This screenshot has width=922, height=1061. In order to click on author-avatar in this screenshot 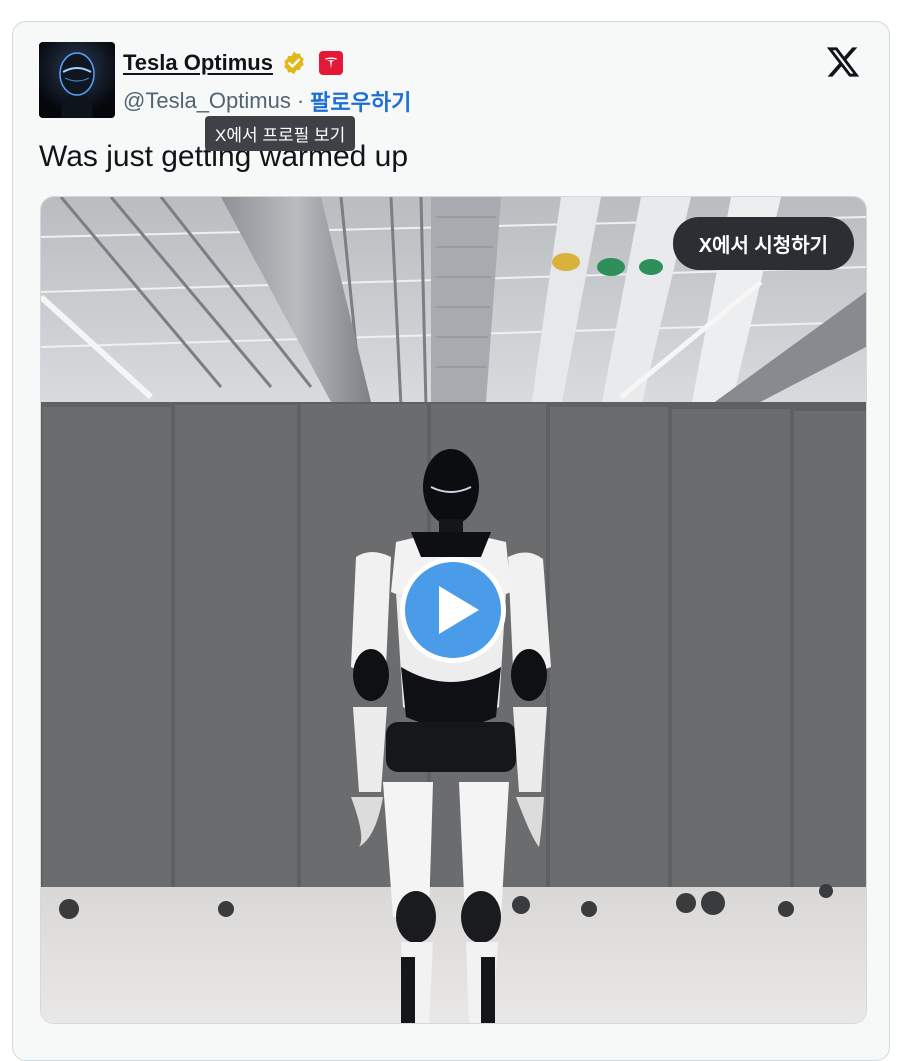, I will do `click(77, 80)`.